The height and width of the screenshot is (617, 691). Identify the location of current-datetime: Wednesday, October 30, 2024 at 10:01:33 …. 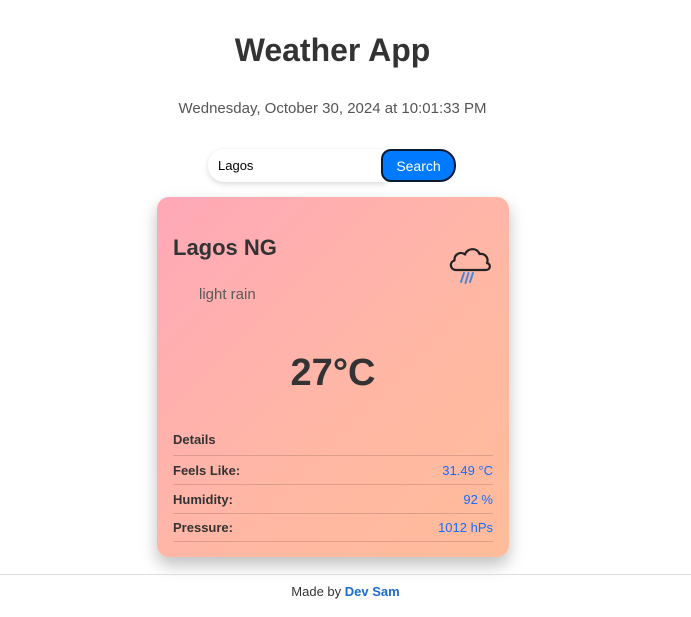
(332, 108).